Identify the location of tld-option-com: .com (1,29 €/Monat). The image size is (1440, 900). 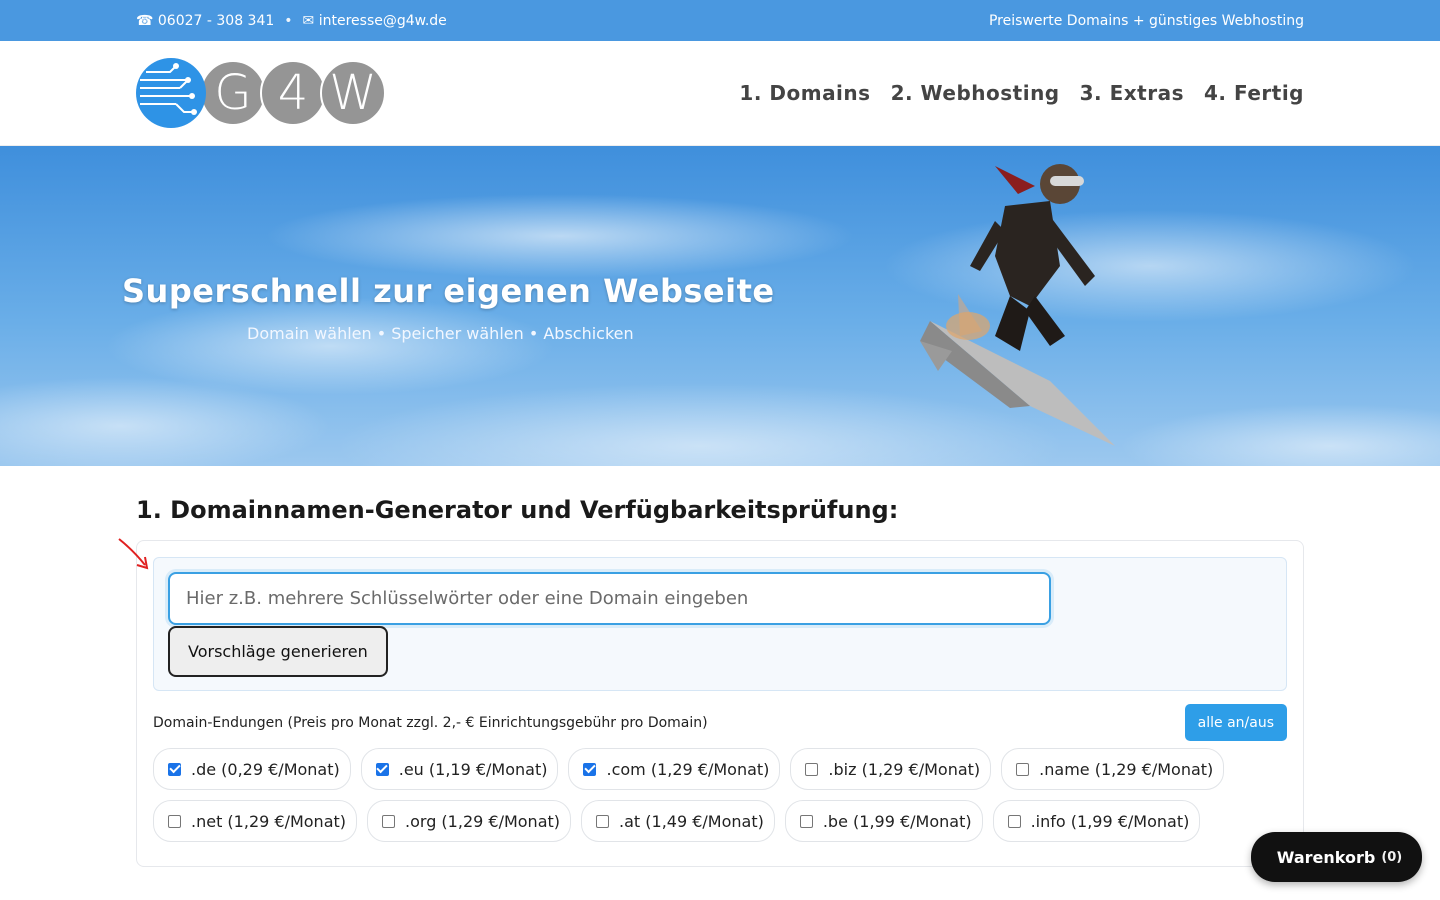
(674, 769).